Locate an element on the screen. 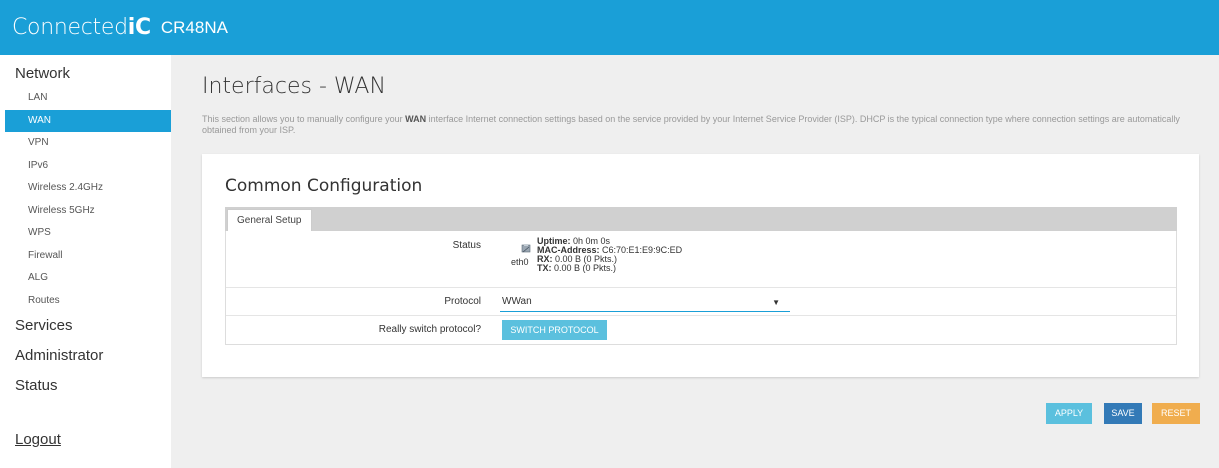  brand-bold: iC is located at coordinates (139, 27).